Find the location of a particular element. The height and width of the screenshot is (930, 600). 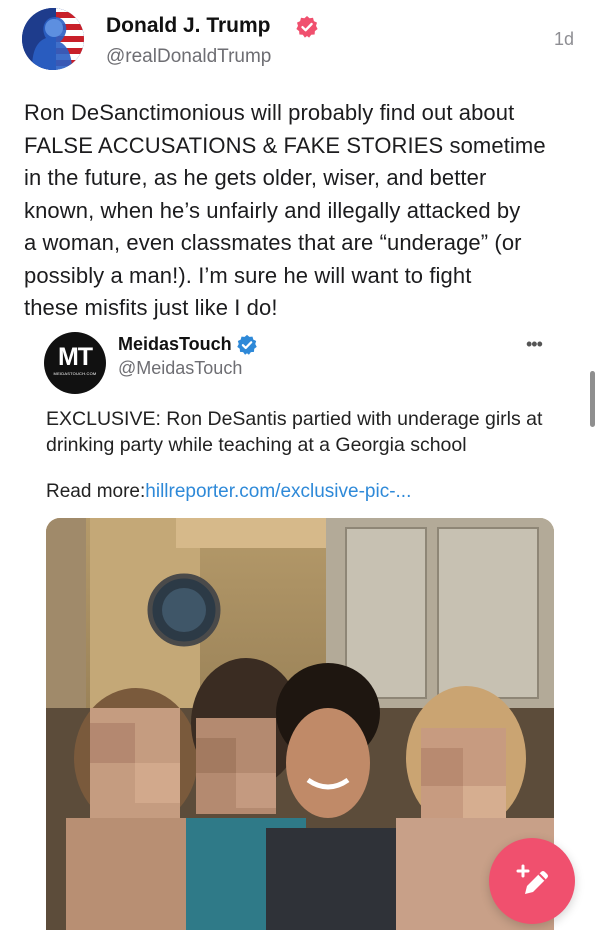

avatar is located at coordinates (53, 39).